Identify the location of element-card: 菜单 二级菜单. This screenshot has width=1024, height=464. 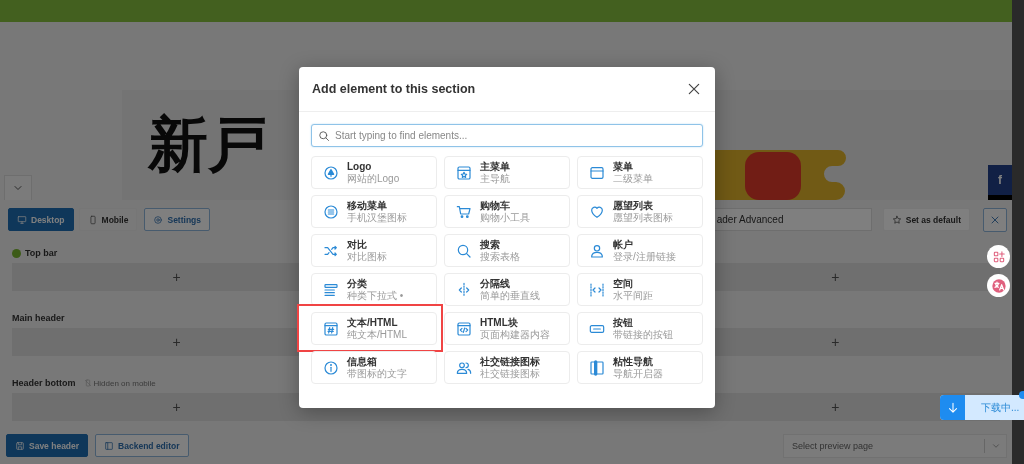
(640, 172).